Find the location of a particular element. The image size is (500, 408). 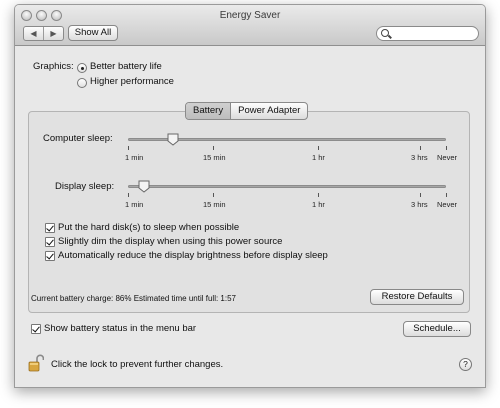

tab-battery: Battery is located at coordinates (209, 111).